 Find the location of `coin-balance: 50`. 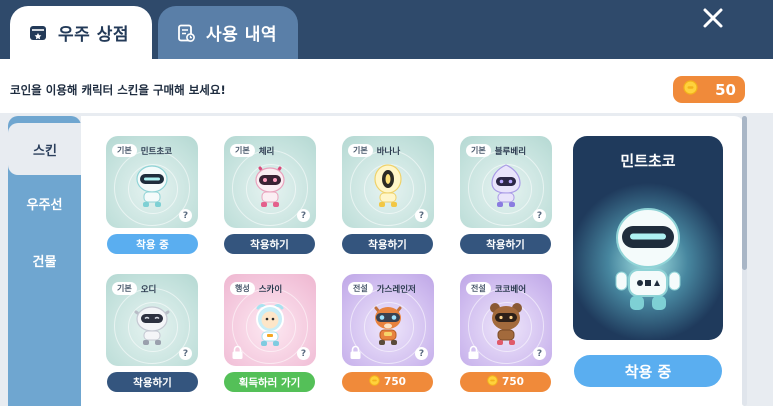

coin-balance: 50 is located at coordinates (709, 89).